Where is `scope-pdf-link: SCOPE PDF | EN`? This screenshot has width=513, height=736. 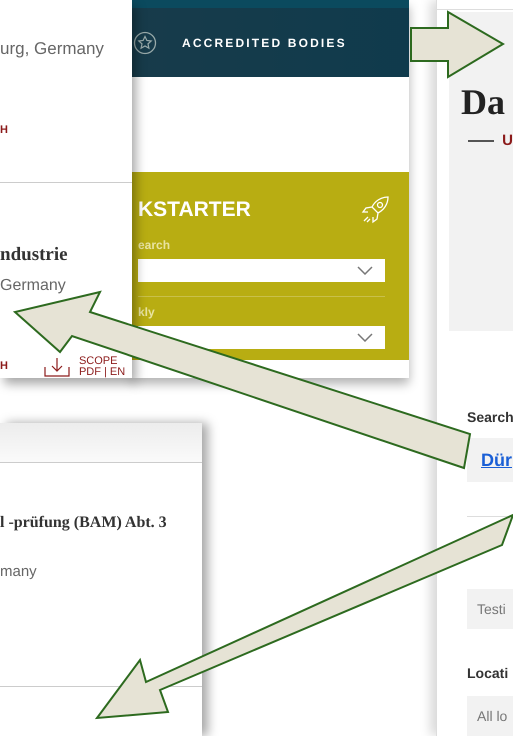
scope-pdf-link: SCOPE PDF | EN is located at coordinates (102, 367).